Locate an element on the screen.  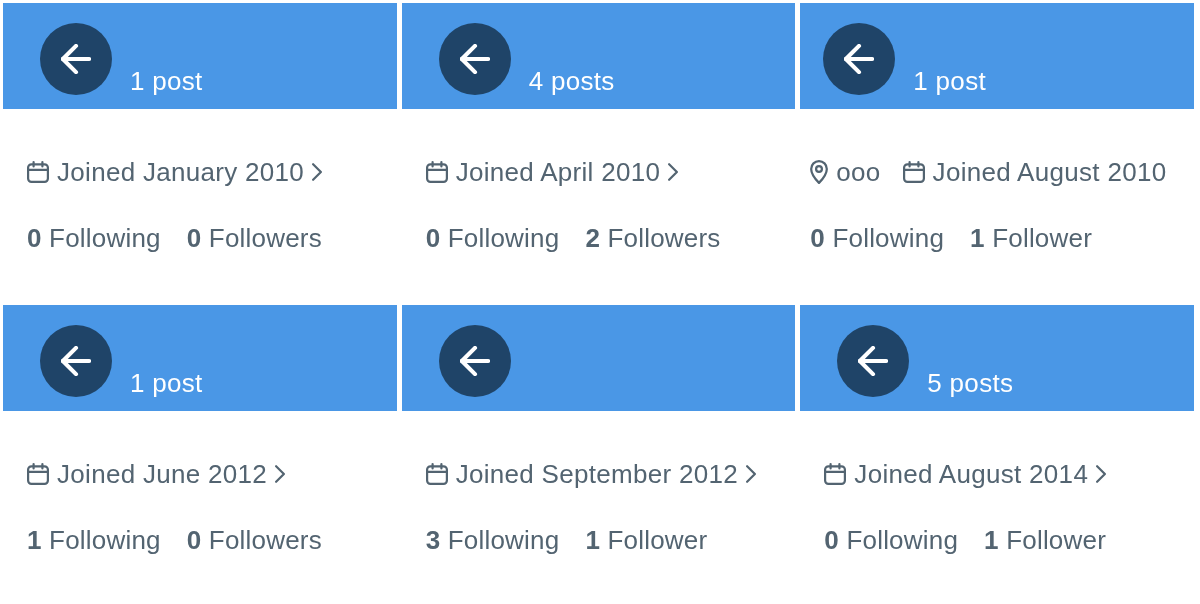
joined-date: Joined June 2012 is located at coordinates (162, 474).